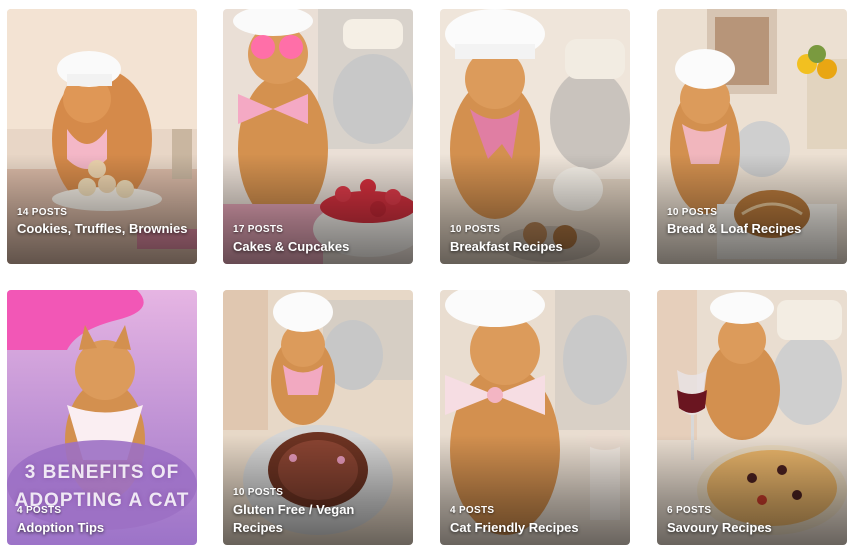 This screenshot has width=859, height=552. What do you see at coordinates (752, 417) in the screenshot?
I see `board-card-savoury: 6 POSTS Savoury Recipes` at bounding box center [752, 417].